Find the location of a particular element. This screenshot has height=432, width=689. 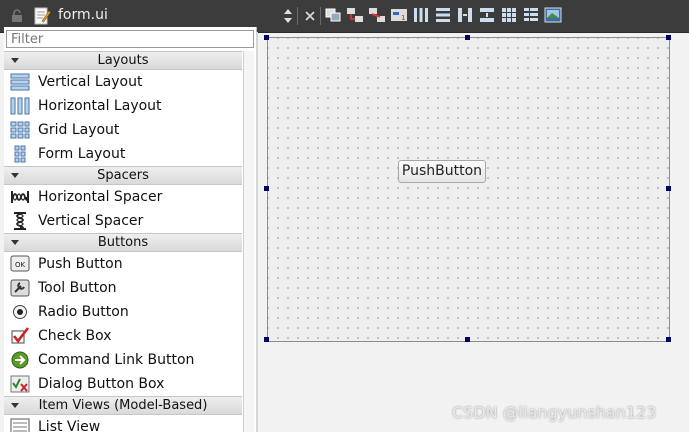

layout-vertical-splitter-icon is located at coordinates (487, 15).